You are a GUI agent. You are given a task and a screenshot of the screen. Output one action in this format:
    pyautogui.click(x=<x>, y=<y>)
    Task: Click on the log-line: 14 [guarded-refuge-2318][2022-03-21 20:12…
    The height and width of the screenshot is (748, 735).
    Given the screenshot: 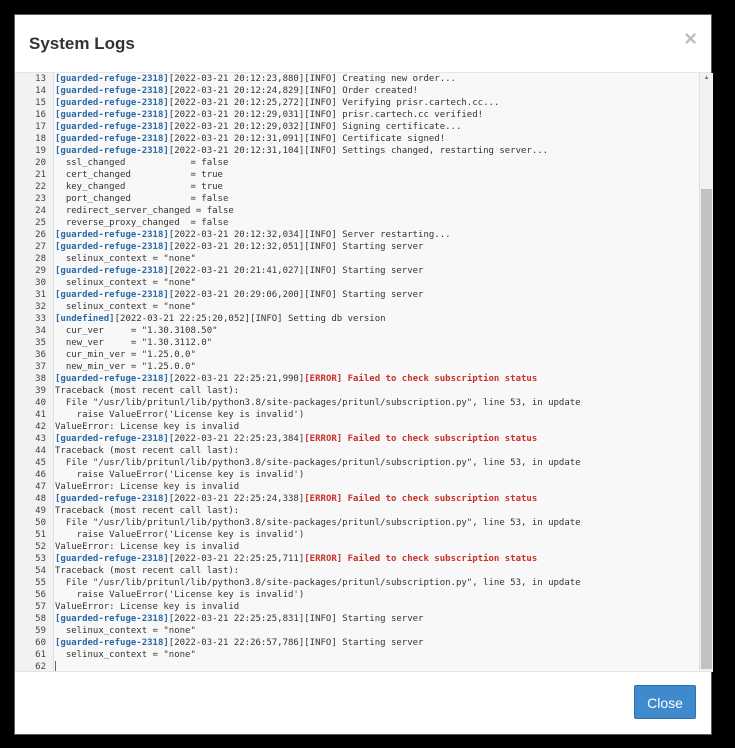 What is the action you would take?
    pyautogui.click(x=357, y=91)
    